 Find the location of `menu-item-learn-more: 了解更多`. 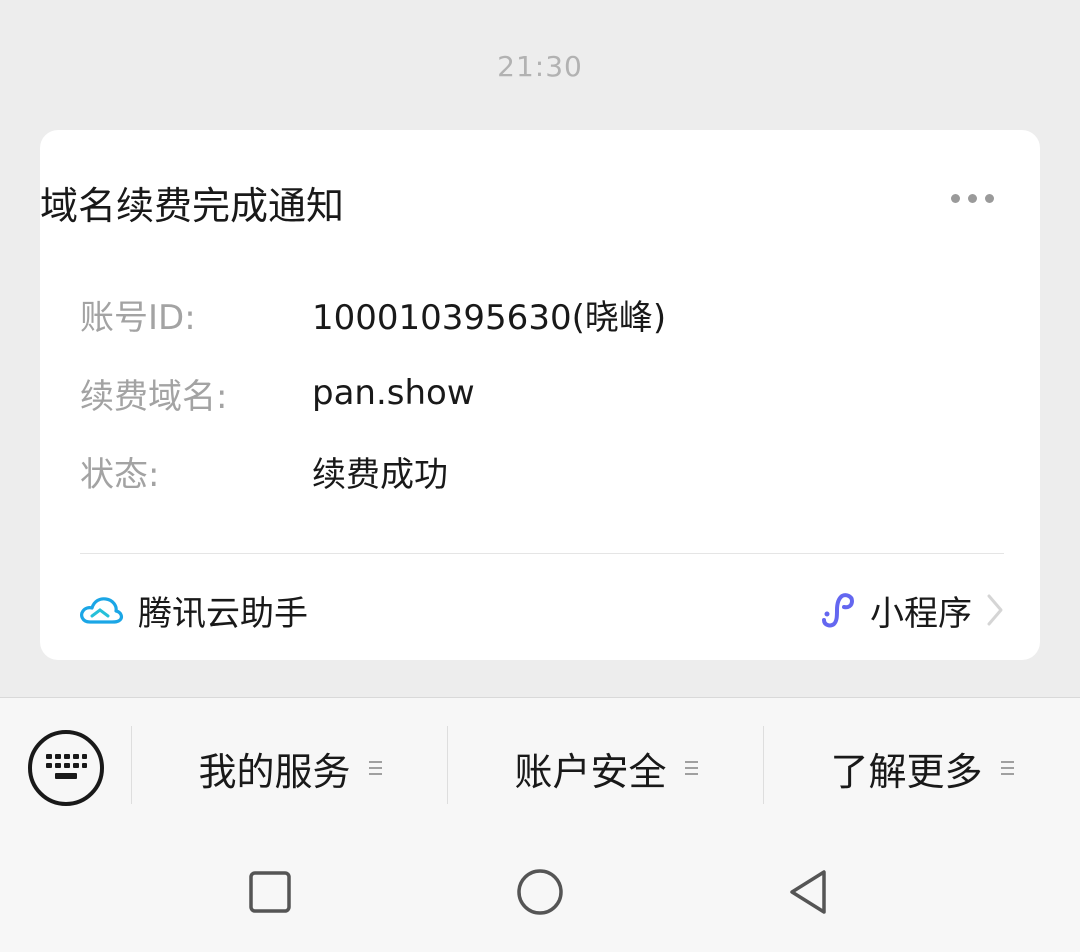

menu-item-learn-more: 了解更多 is located at coordinates (922, 768).